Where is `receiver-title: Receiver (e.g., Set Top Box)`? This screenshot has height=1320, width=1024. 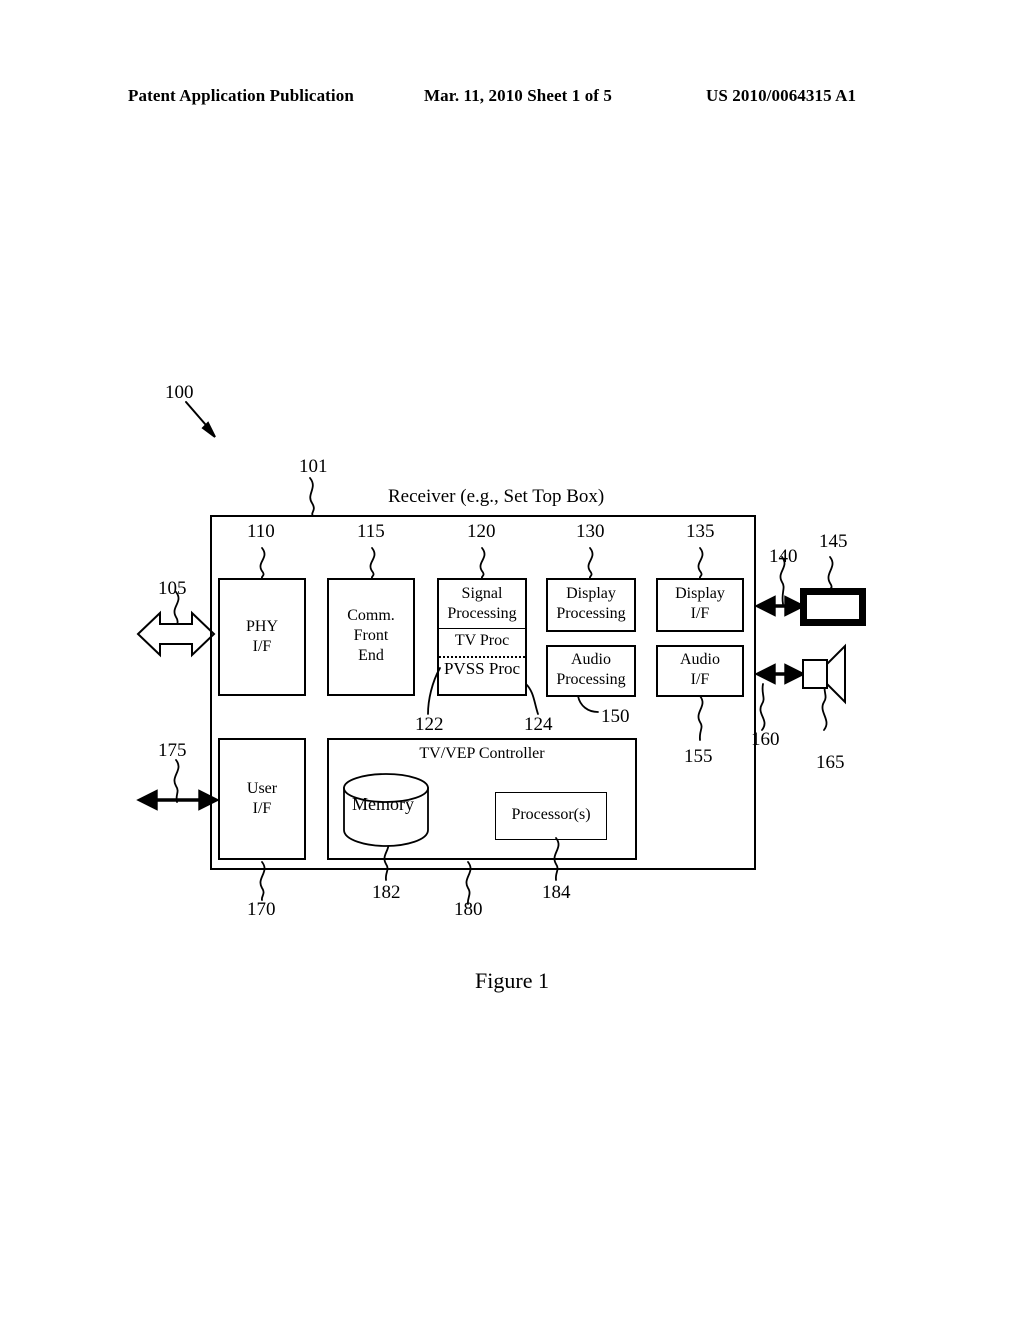 receiver-title: Receiver (e.g., Set Top Box) is located at coordinates (496, 496).